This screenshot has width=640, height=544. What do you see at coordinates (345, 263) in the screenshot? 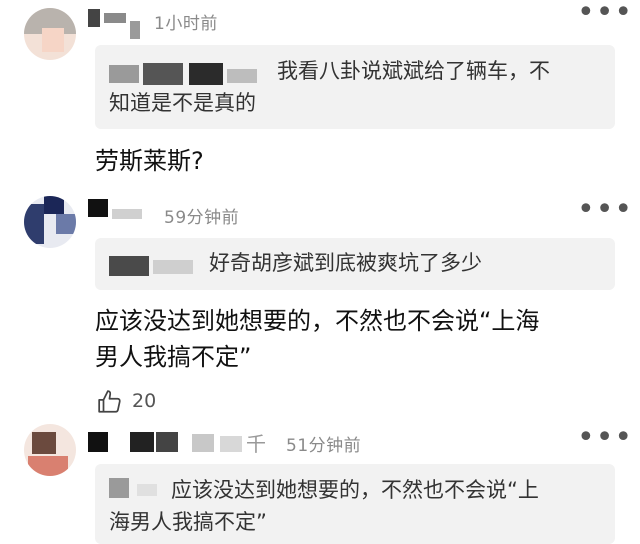
I see `quoted-text: 好奇胡彦斌到底被爽坑了多少` at bounding box center [345, 263].